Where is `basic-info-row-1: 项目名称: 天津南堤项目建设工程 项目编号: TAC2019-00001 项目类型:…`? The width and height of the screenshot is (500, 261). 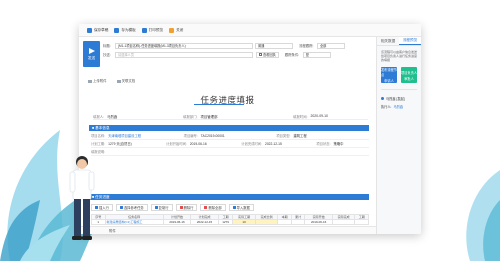
basic-info-row-1: 项目名称: 天津南堤项目建设工程 项目编号: TAC2019-00001 项目类型:… is located at coordinates (230, 136).